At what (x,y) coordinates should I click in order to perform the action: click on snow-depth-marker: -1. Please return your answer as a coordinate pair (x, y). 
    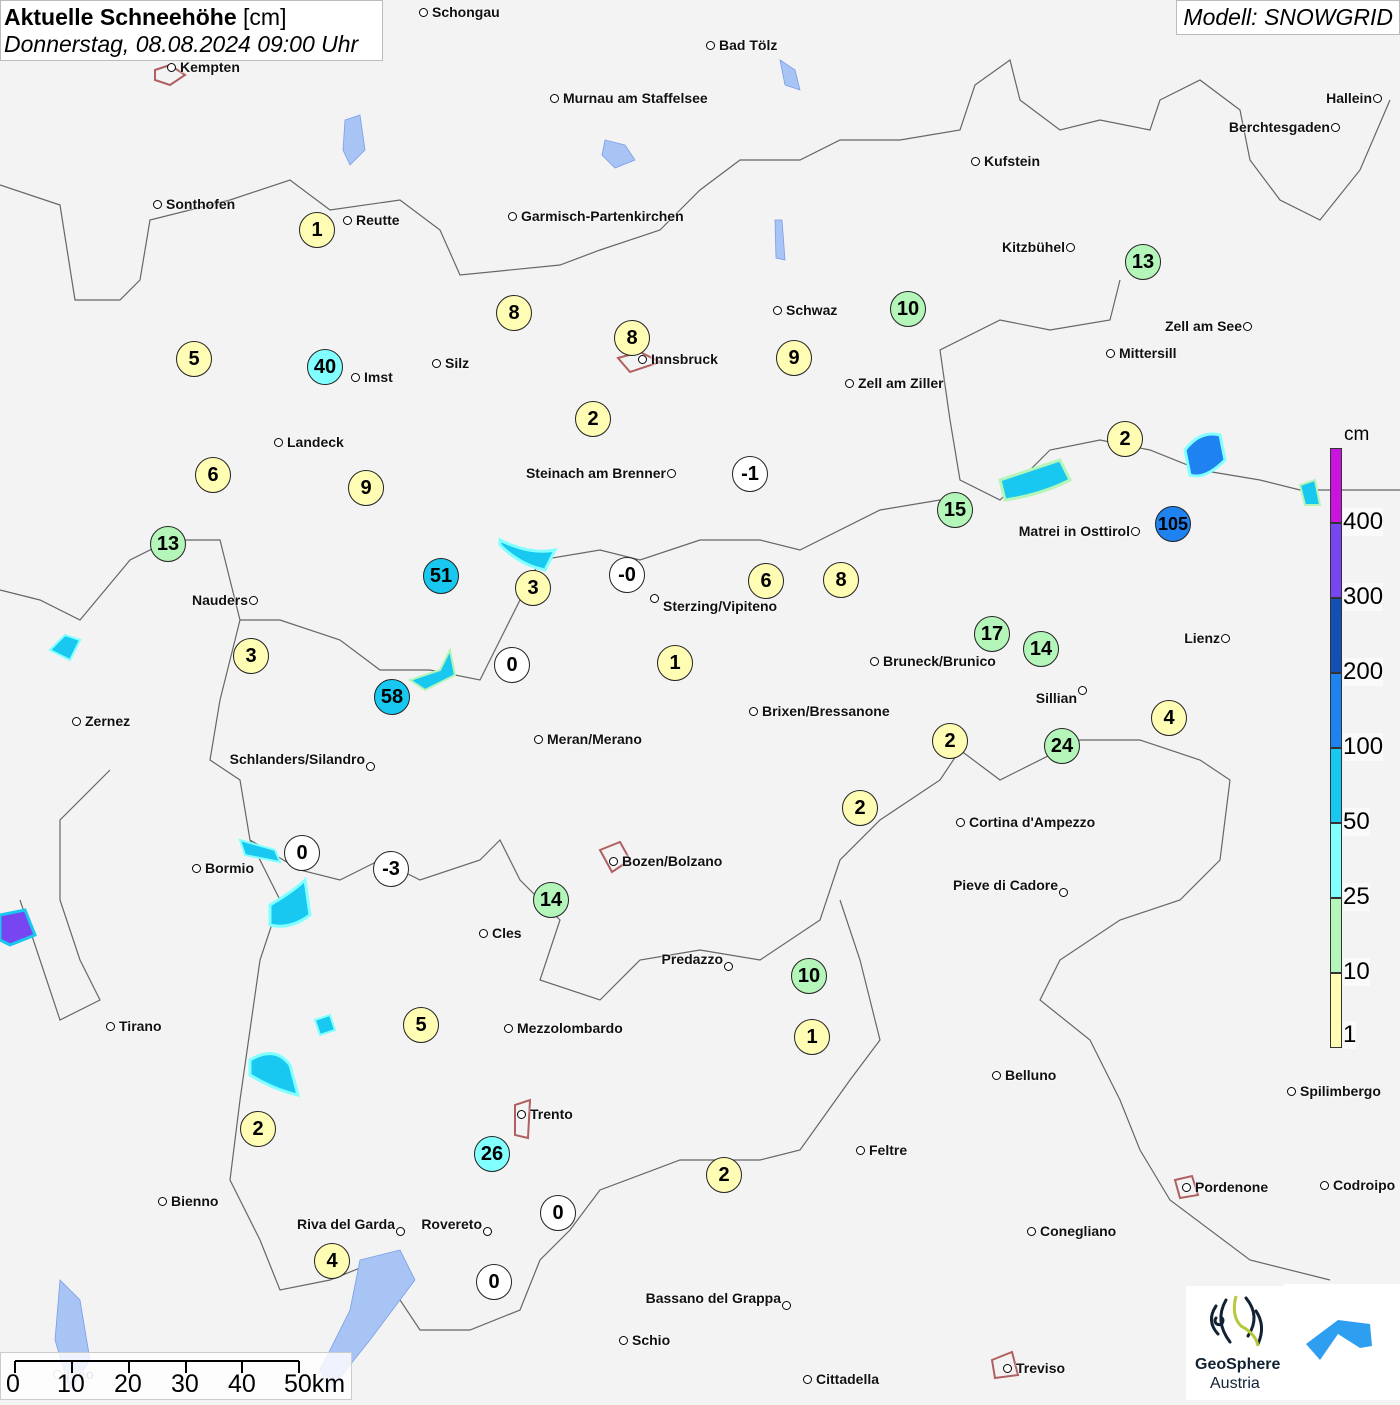
    Looking at the image, I should click on (750, 474).